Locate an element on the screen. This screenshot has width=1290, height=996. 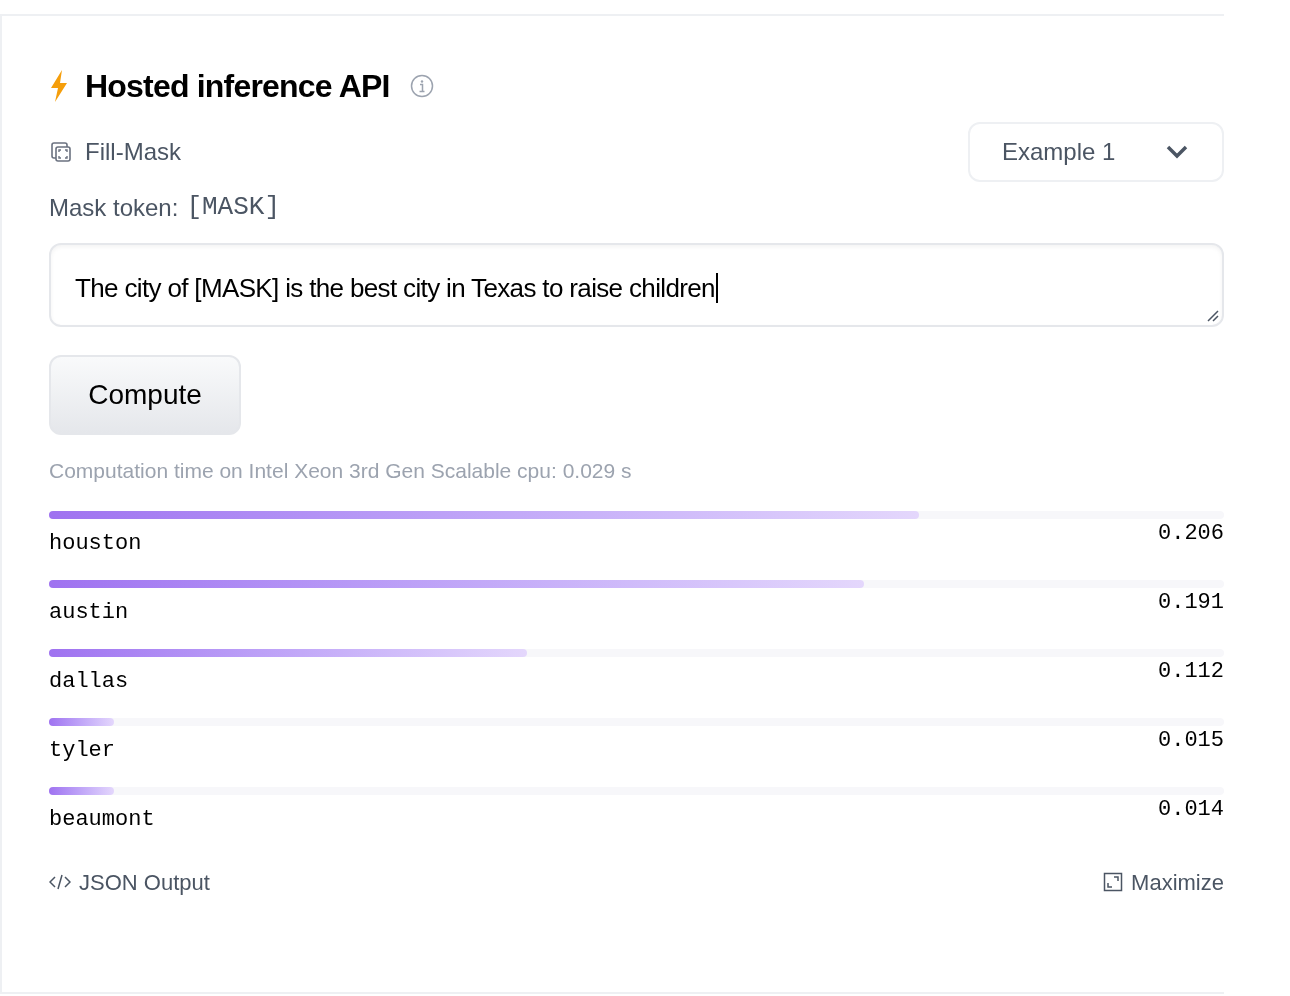
compute-button: Compute is located at coordinates (145, 395).